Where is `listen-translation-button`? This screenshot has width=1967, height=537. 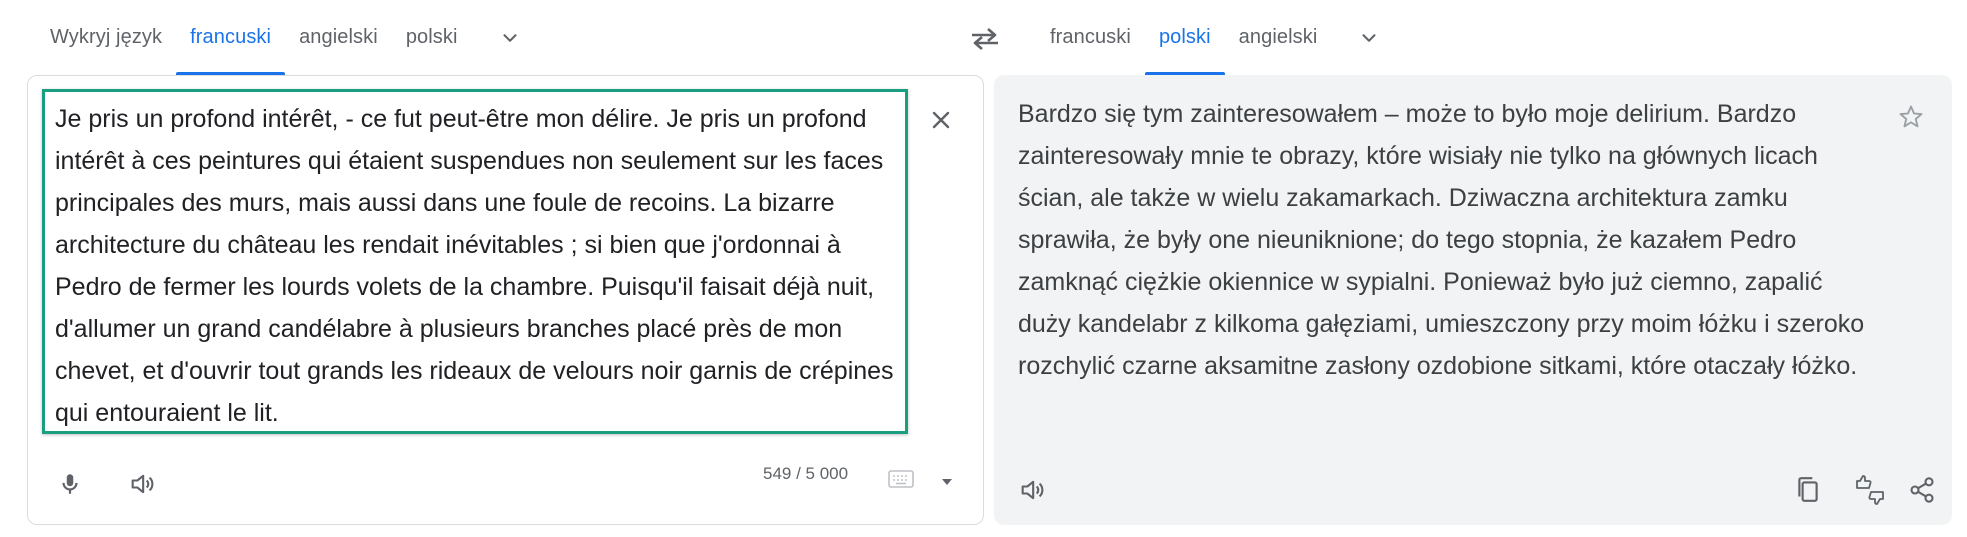
listen-translation-button is located at coordinates (1032, 490).